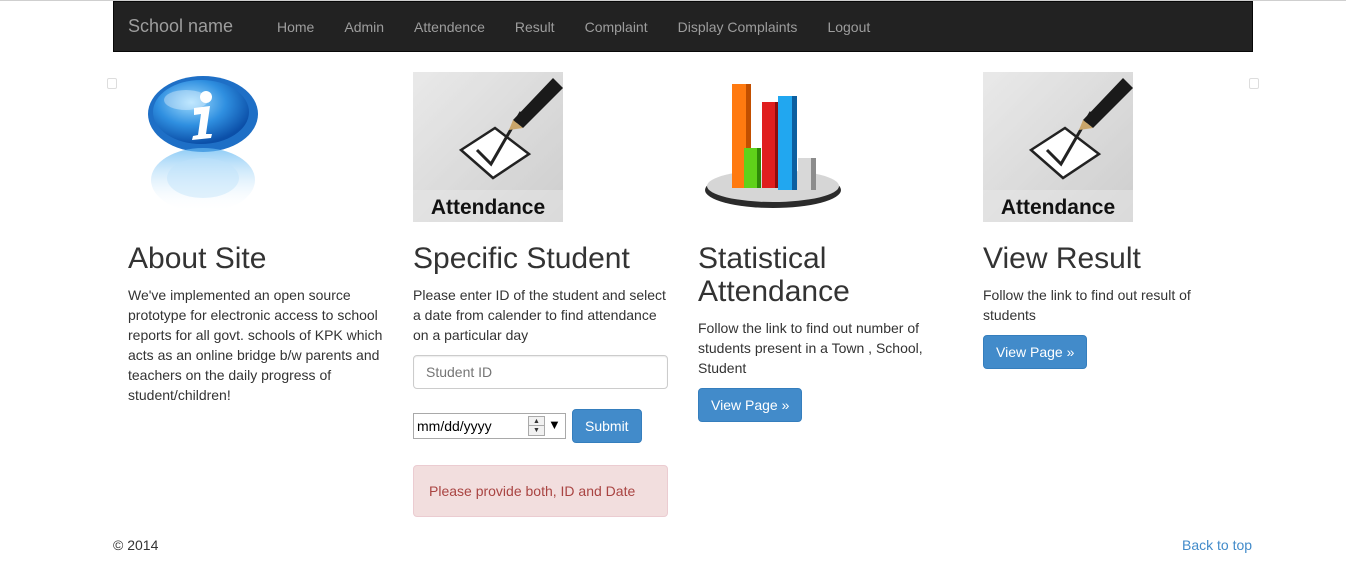  What do you see at coordinates (773, 147) in the screenshot?
I see `bar-chart-icon` at bounding box center [773, 147].